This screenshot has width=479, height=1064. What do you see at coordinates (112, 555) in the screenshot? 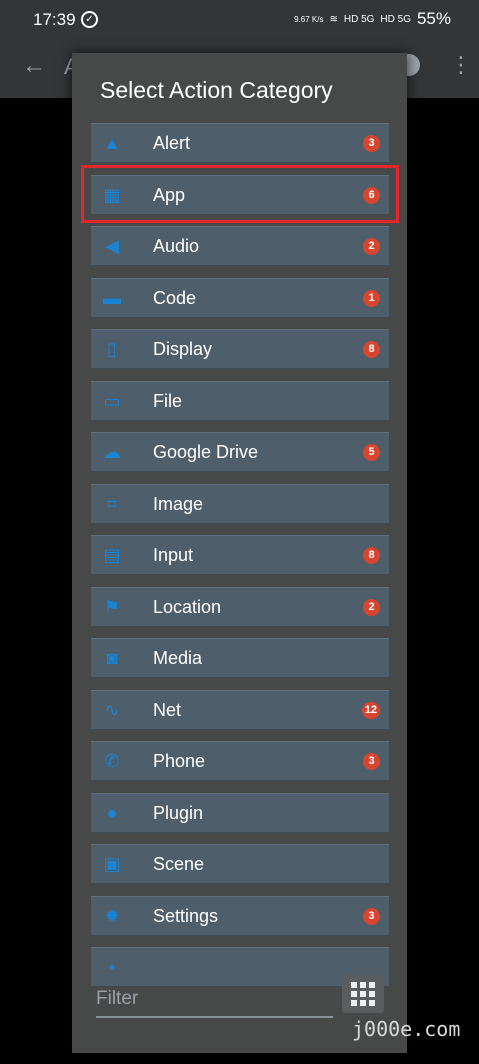
I see `keypad-icon: ▤` at bounding box center [112, 555].